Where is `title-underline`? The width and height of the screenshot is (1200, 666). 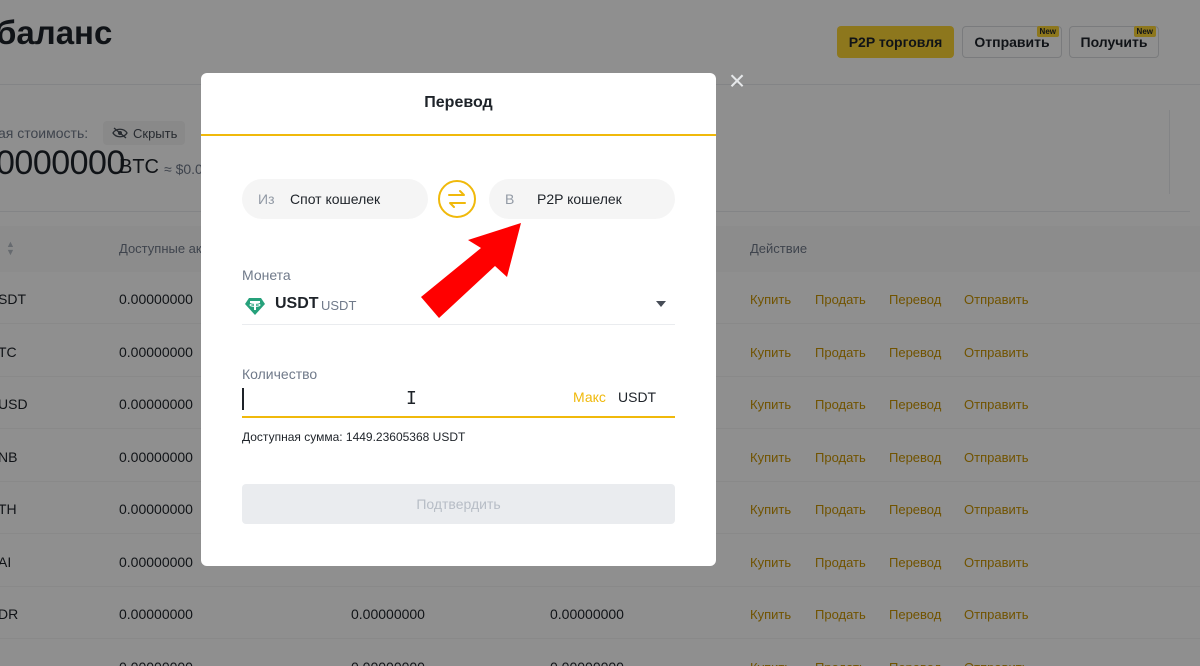
title-underline is located at coordinates (458, 135).